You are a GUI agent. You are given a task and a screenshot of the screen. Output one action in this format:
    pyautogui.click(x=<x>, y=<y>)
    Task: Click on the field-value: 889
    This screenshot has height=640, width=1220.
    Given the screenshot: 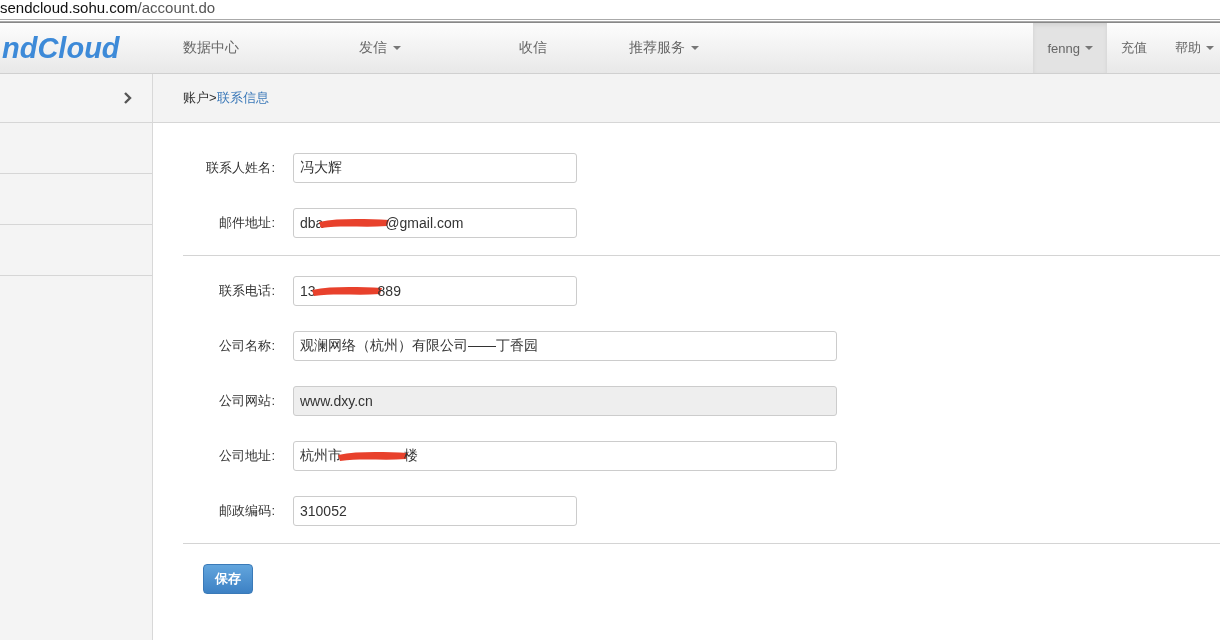 What is the action you would take?
    pyautogui.click(x=389, y=291)
    